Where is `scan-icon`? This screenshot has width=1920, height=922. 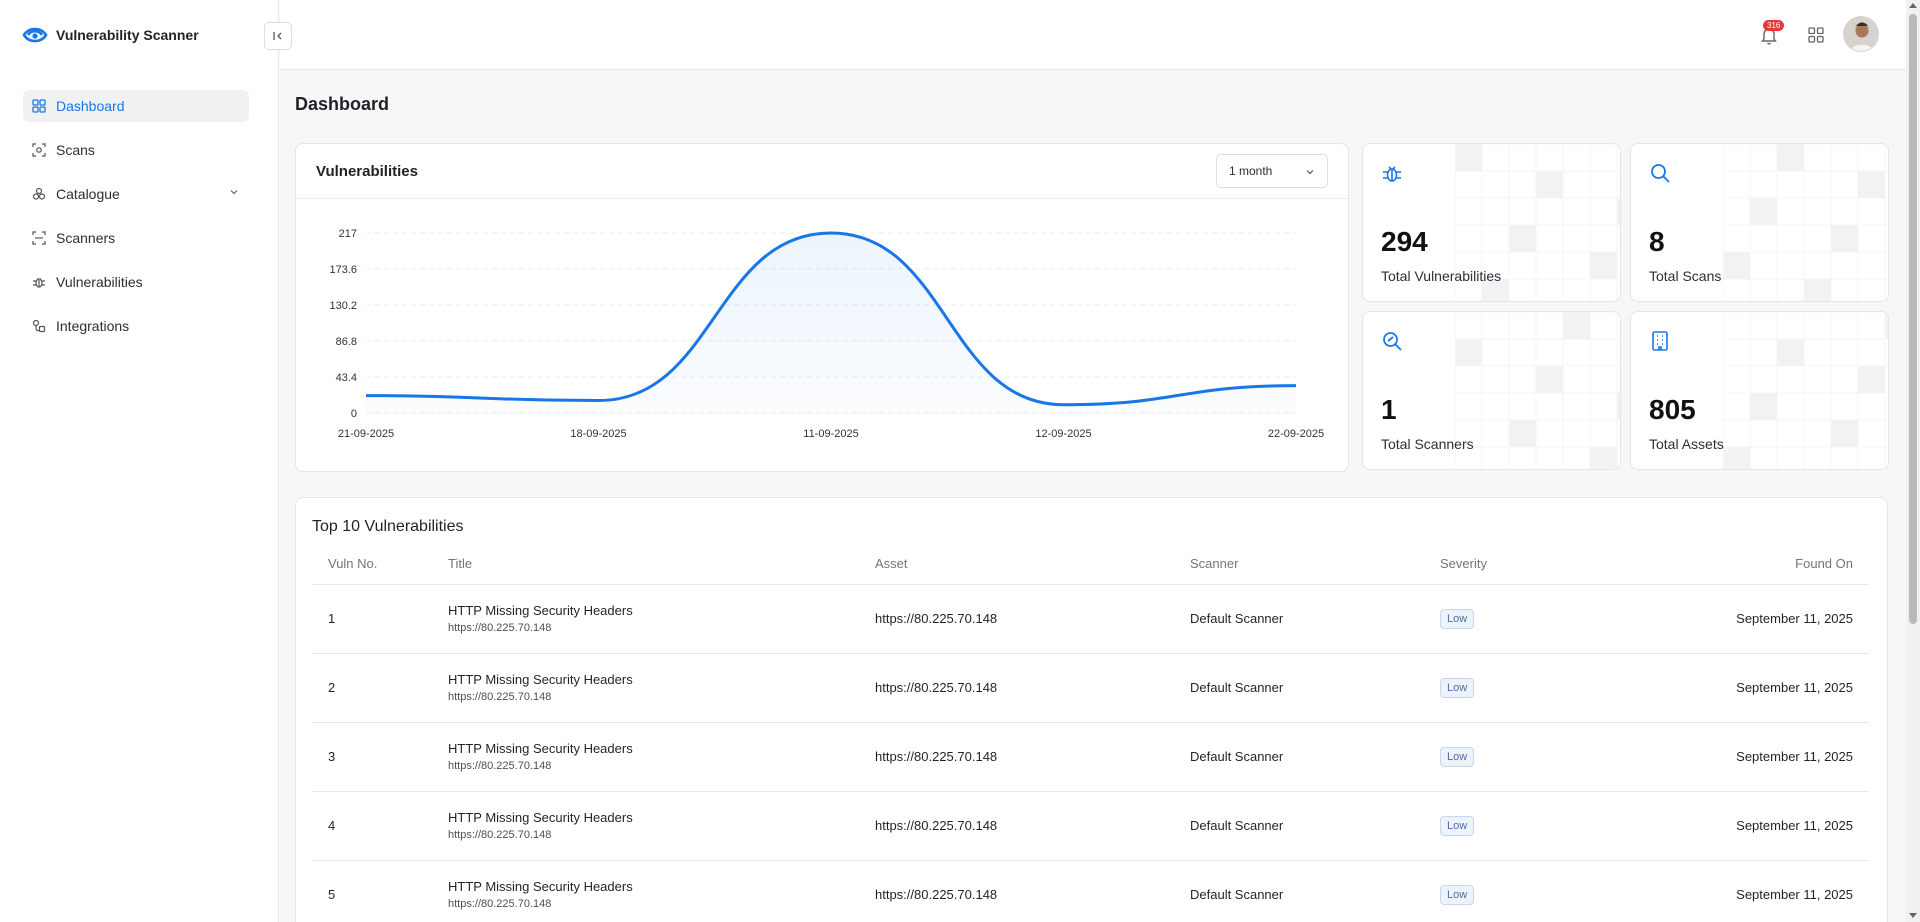
scan-icon is located at coordinates (39, 150).